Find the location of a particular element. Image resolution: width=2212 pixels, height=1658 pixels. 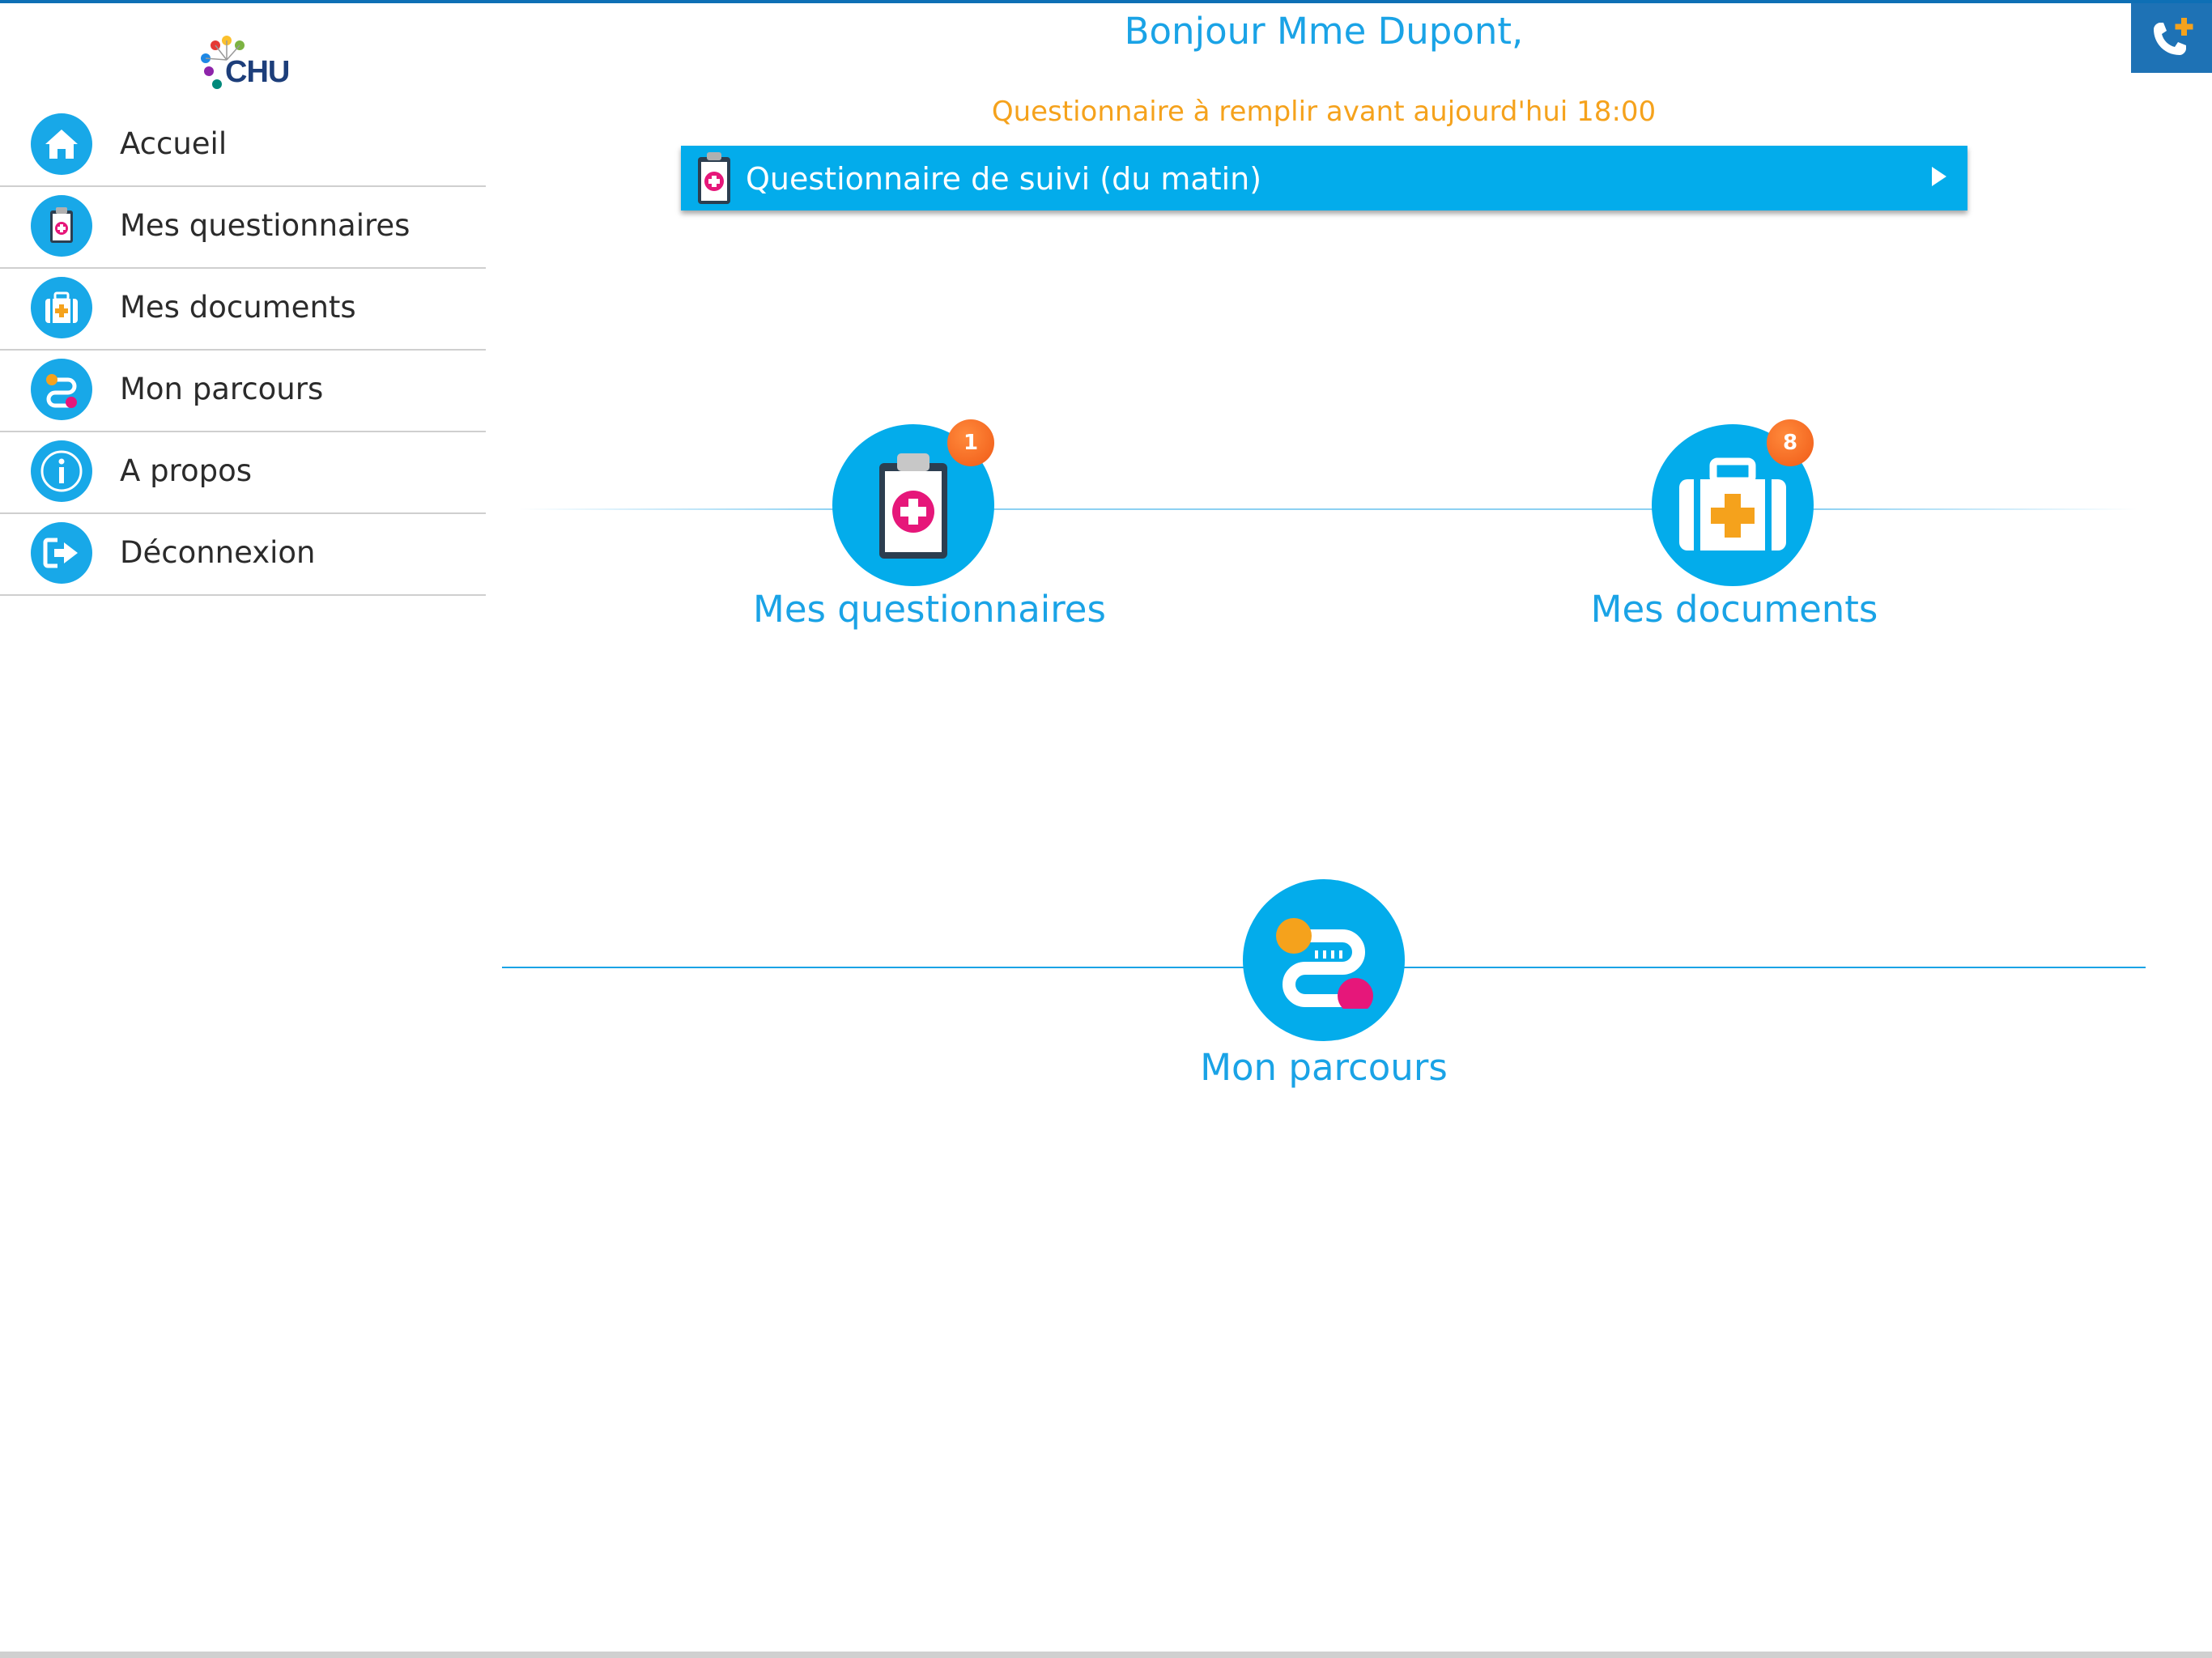

logout-icon is located at coordinates (62, 553).